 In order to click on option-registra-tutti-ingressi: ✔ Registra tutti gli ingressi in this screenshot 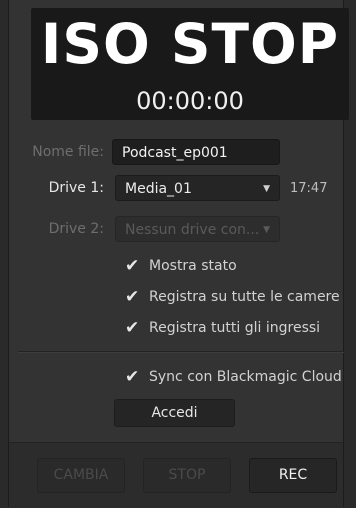, I will do `click(232, 329)`.